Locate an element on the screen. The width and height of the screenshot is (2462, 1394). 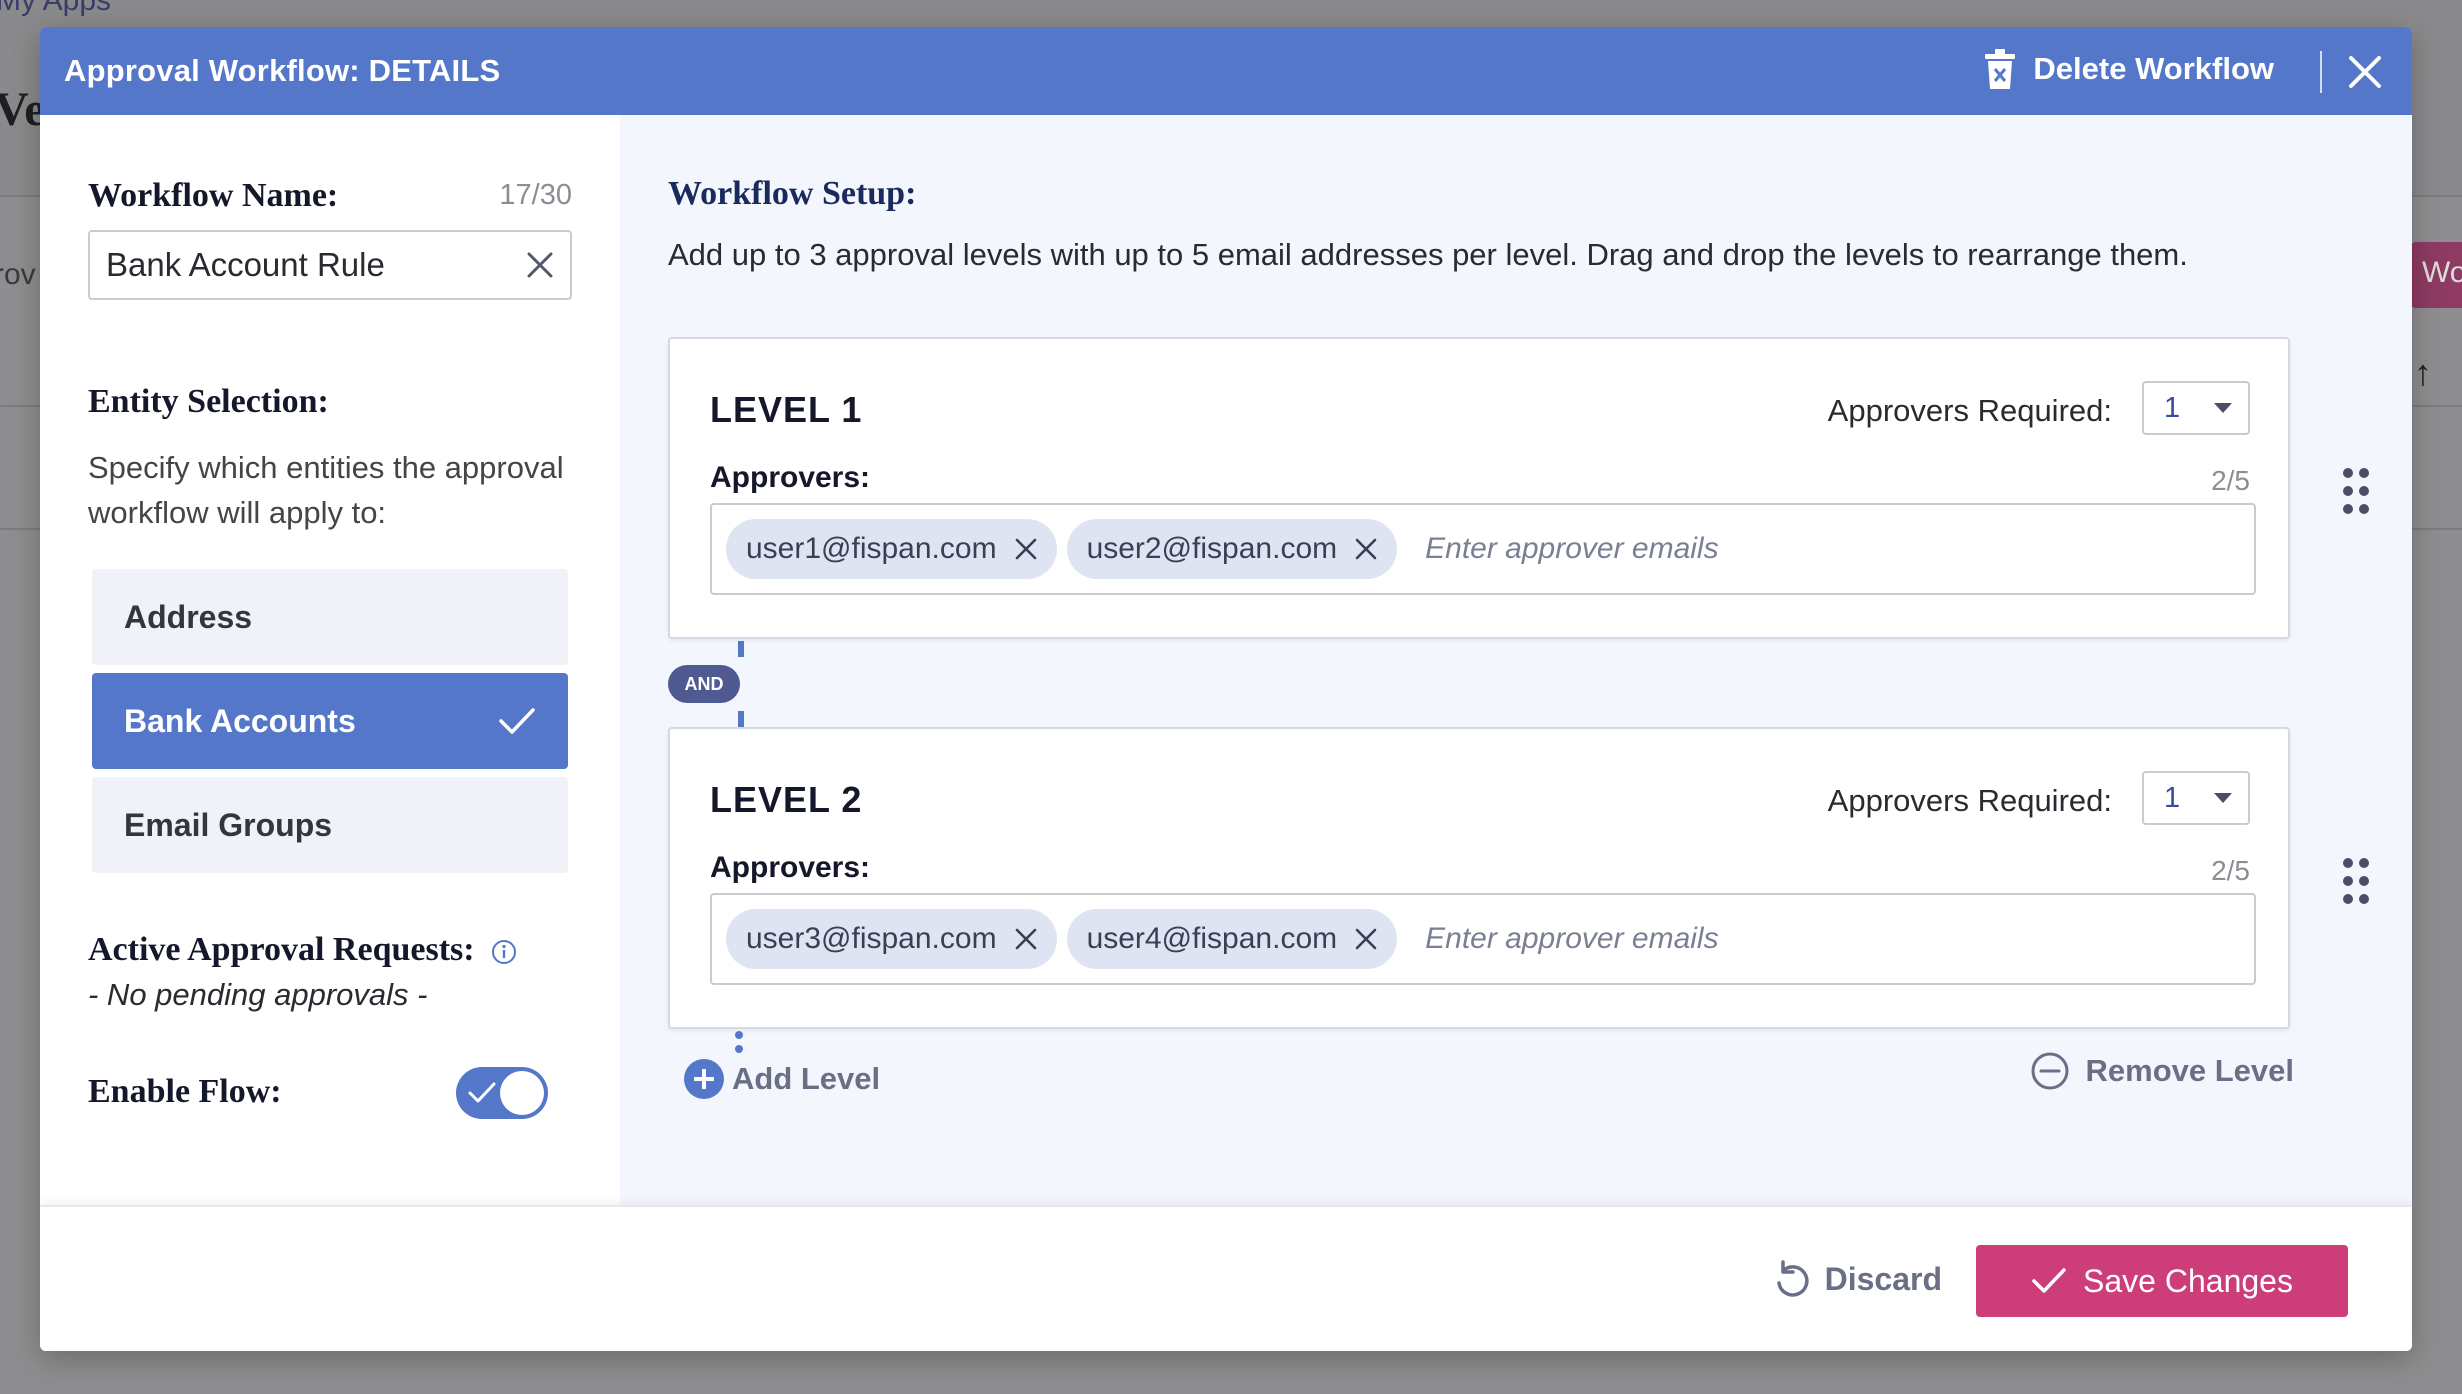
info-icon is located at coordinates (504, 952).